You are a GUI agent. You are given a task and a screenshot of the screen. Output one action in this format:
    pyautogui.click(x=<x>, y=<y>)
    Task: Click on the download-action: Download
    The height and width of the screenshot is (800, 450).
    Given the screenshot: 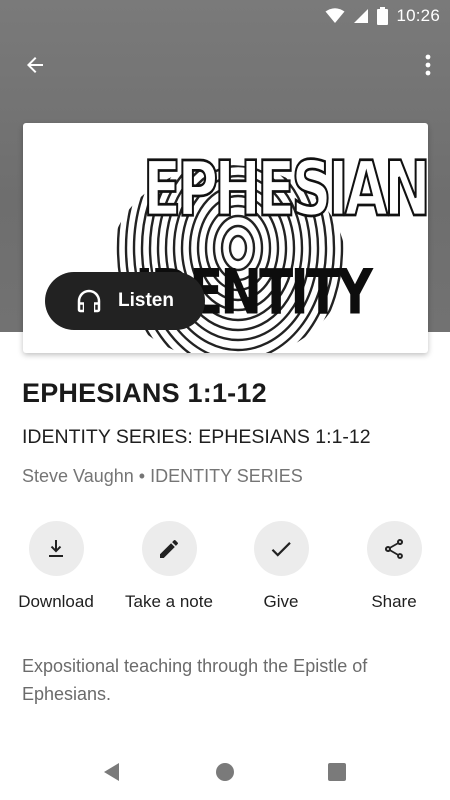 What is the action you would take?
    pyautogui.click(x=56, y=566)
    